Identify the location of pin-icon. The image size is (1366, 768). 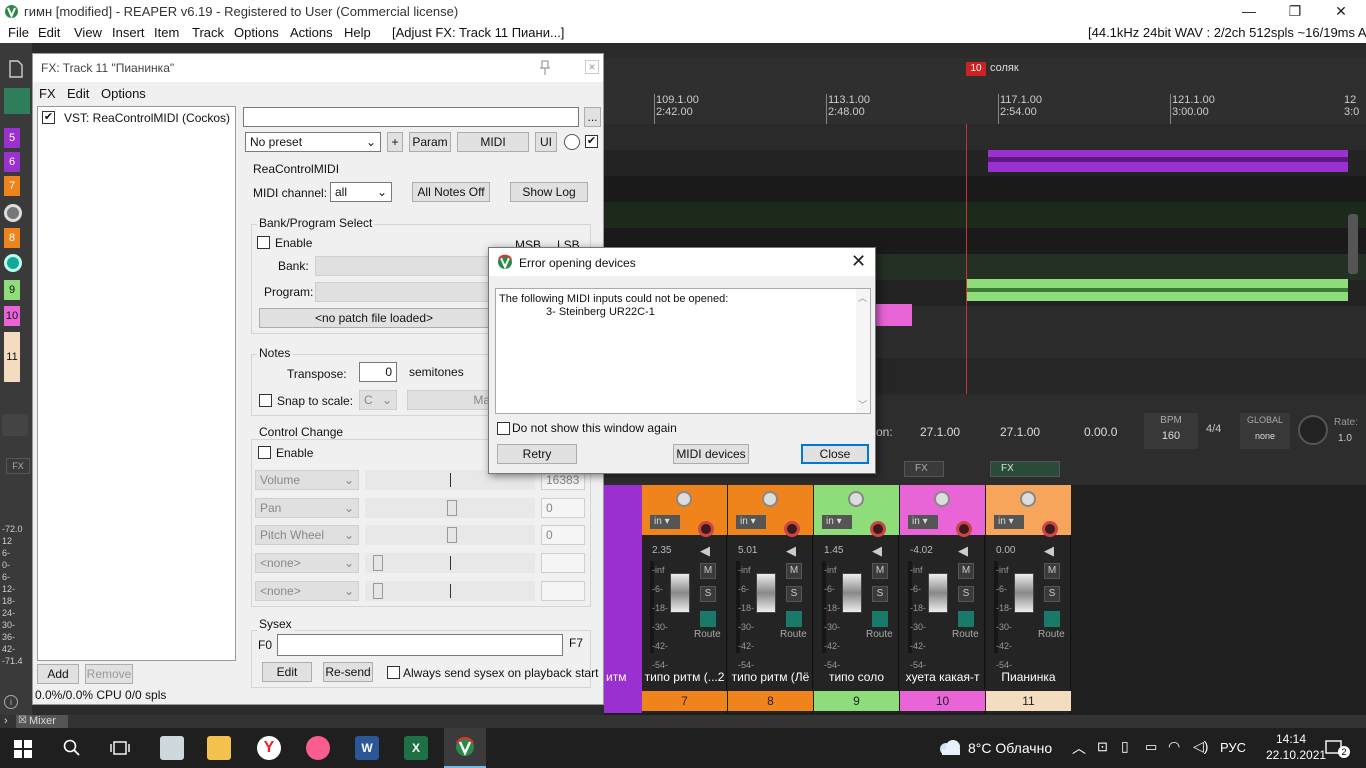
(545, 68).